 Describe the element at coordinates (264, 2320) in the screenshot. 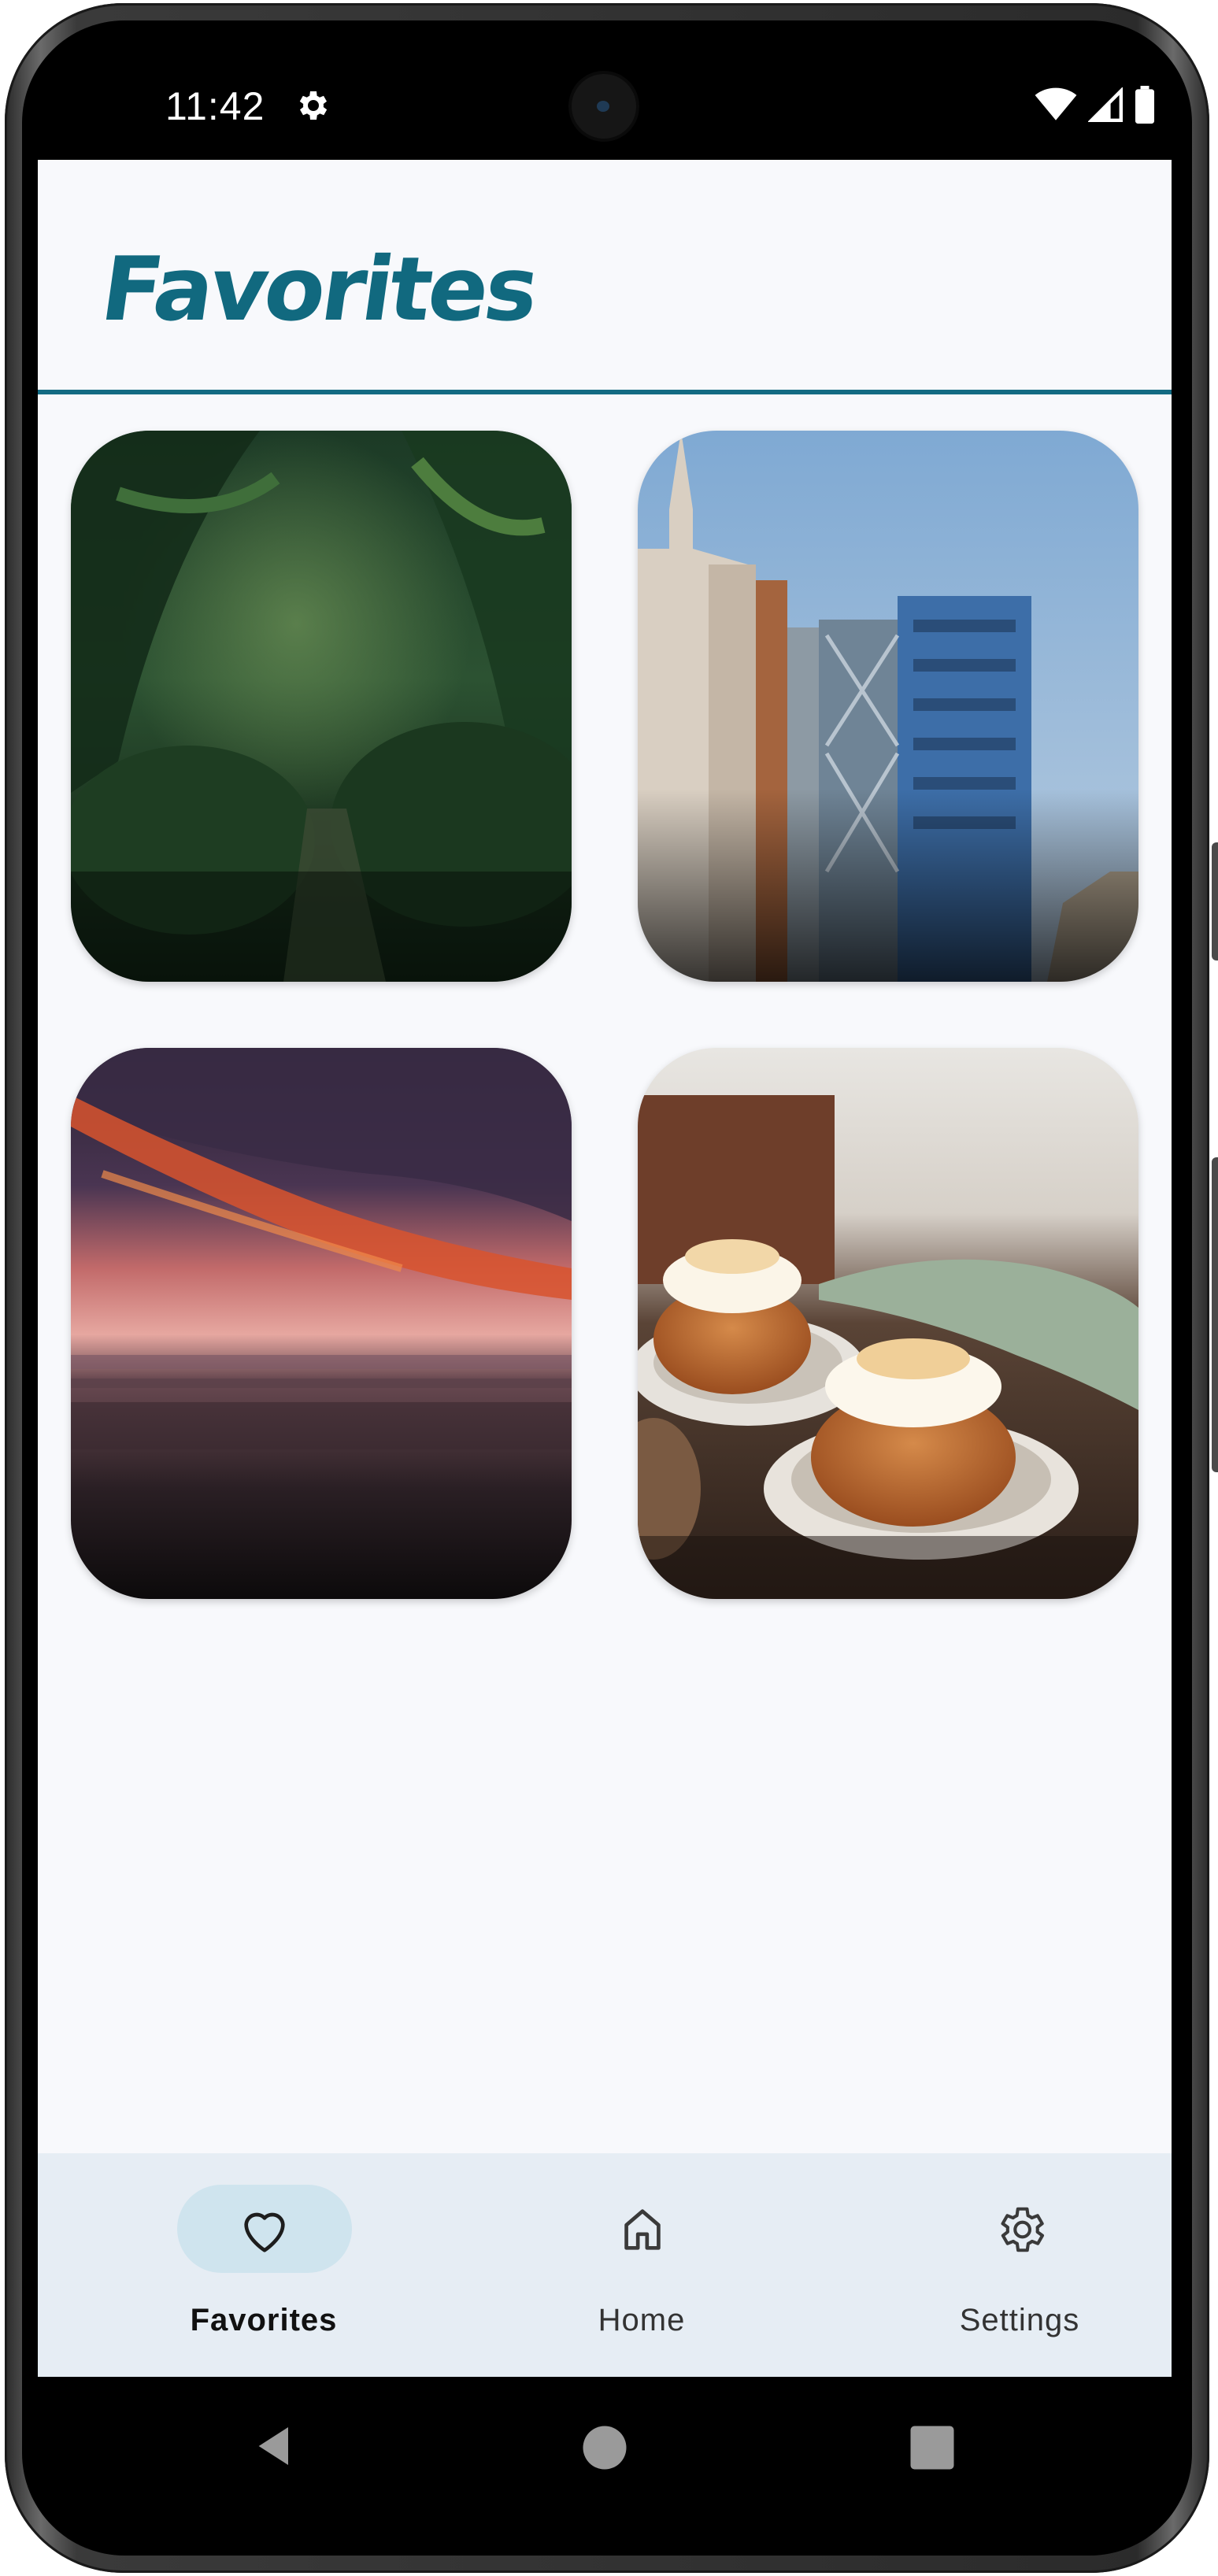

I see `nav-label-favorites: Favorites` at that location.